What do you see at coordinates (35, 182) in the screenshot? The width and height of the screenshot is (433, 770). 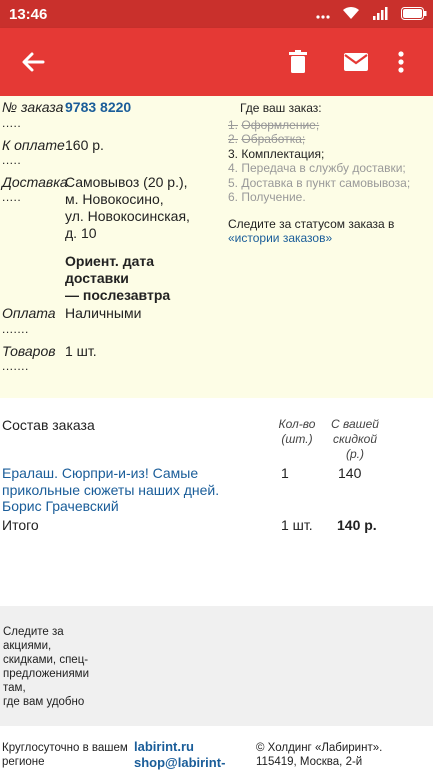 I see `delivery-label: Доставка` at bounding box center [35, 182].